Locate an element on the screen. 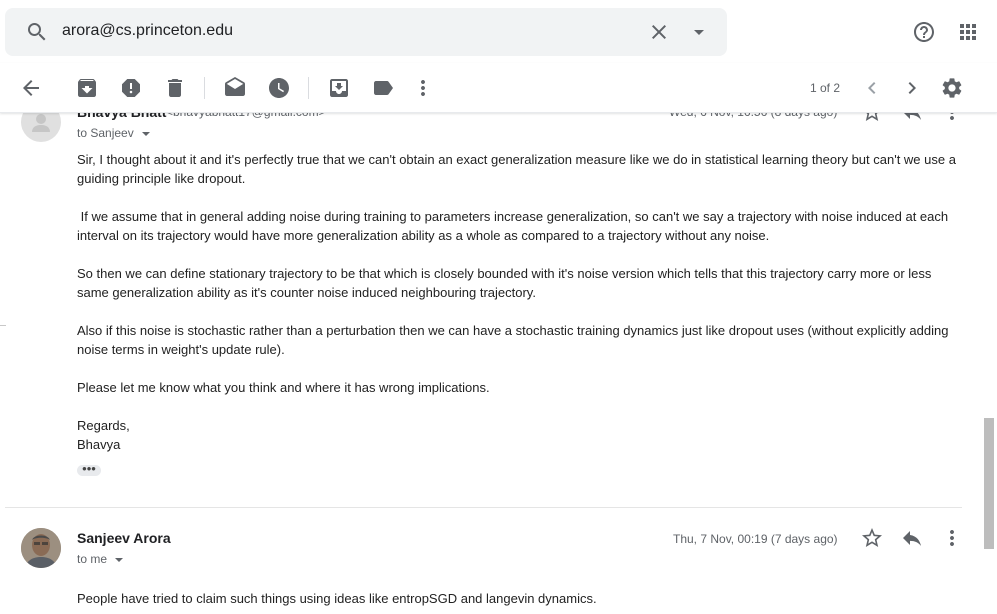 This screenshot has width=997, height=614. move-to-icon is located at coordinates (339, 88).